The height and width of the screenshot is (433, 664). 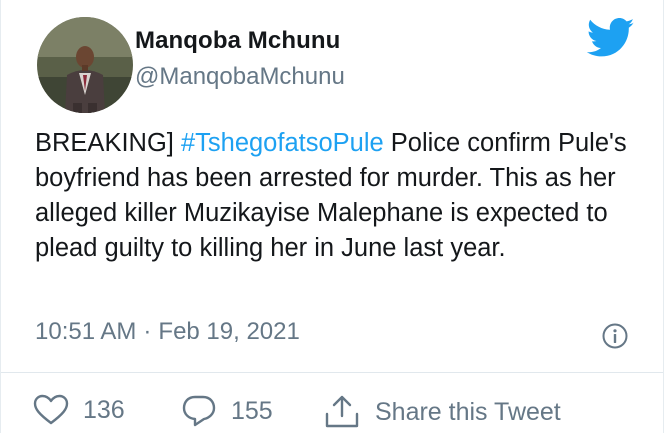 What do you see at coordinates (79, 410) in the screenshot?
I see `like-button: 136` at bounding box center [79, 410].